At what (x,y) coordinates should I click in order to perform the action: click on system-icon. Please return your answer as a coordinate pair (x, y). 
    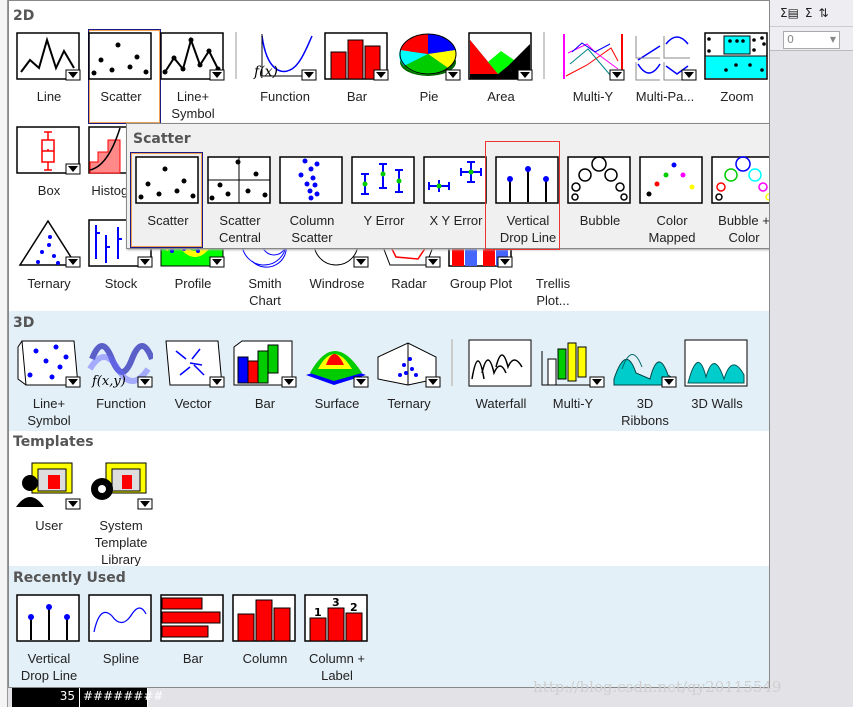
    Looking at the image, I should click on (120, 485).